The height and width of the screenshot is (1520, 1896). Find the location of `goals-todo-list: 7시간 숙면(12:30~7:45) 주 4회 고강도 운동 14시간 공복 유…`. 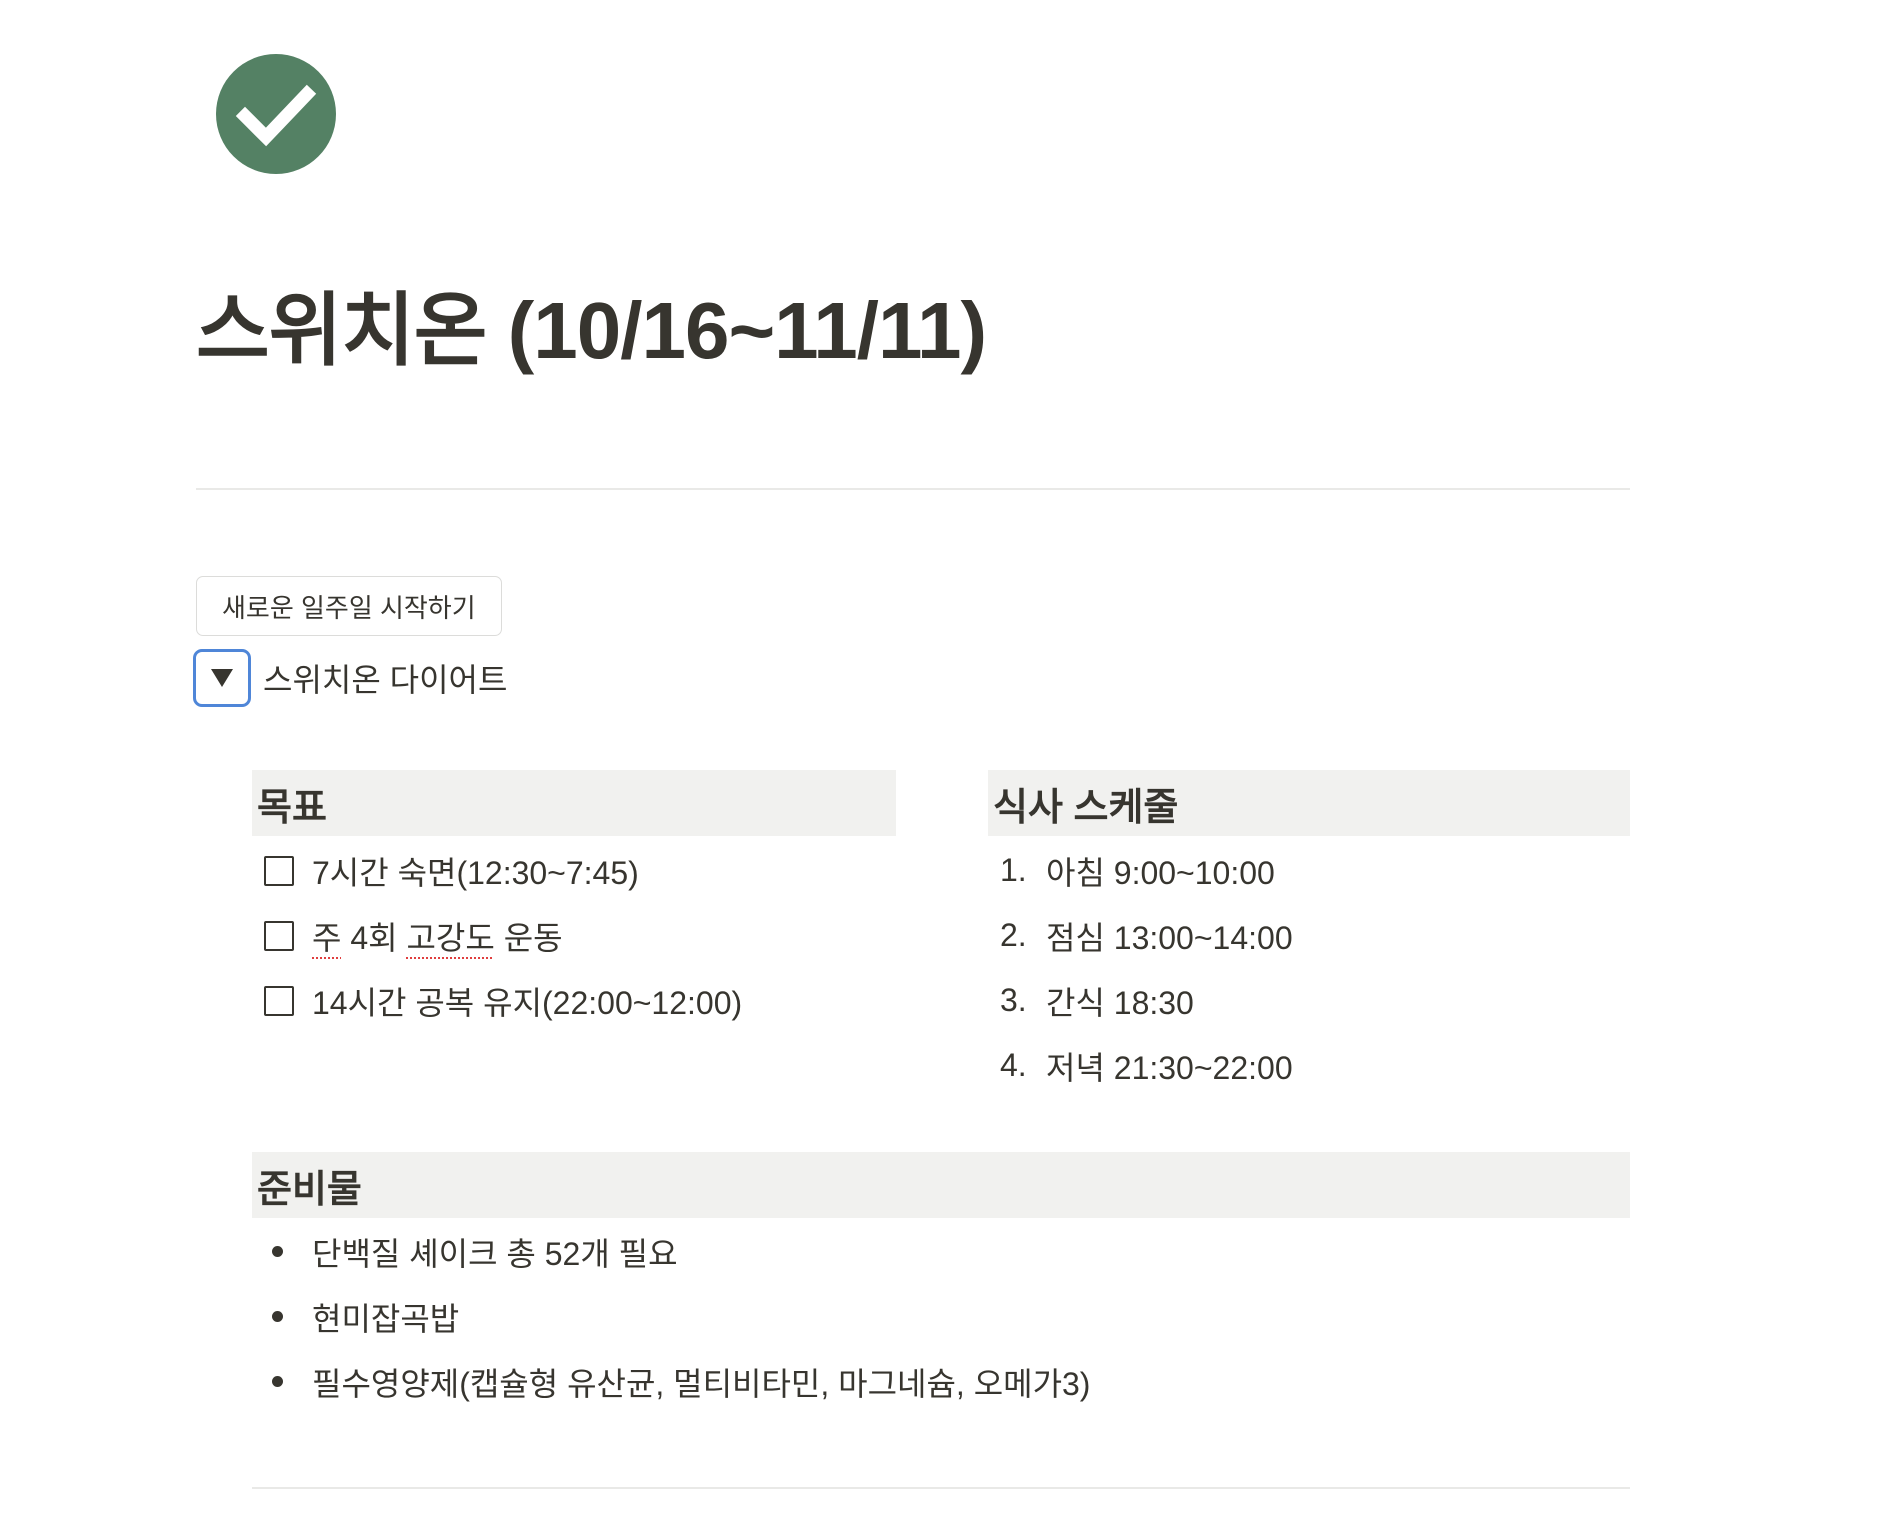

goals-todo-list: 7시간 숙면(12:30~7:45) 주 4회 고강도 운동 14시간 공복 유… is located at coordinates (503, 935).